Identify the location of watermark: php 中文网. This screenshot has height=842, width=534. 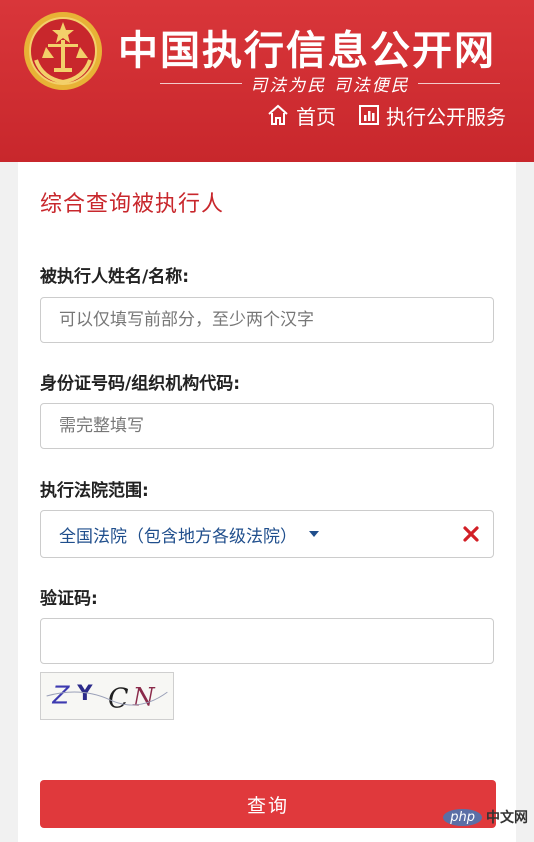
(485, 817).